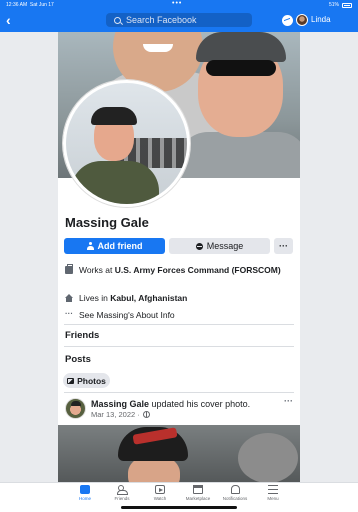 The image size is (358, 512). I want to click on tab-watch: Watch, so click(160, 493).